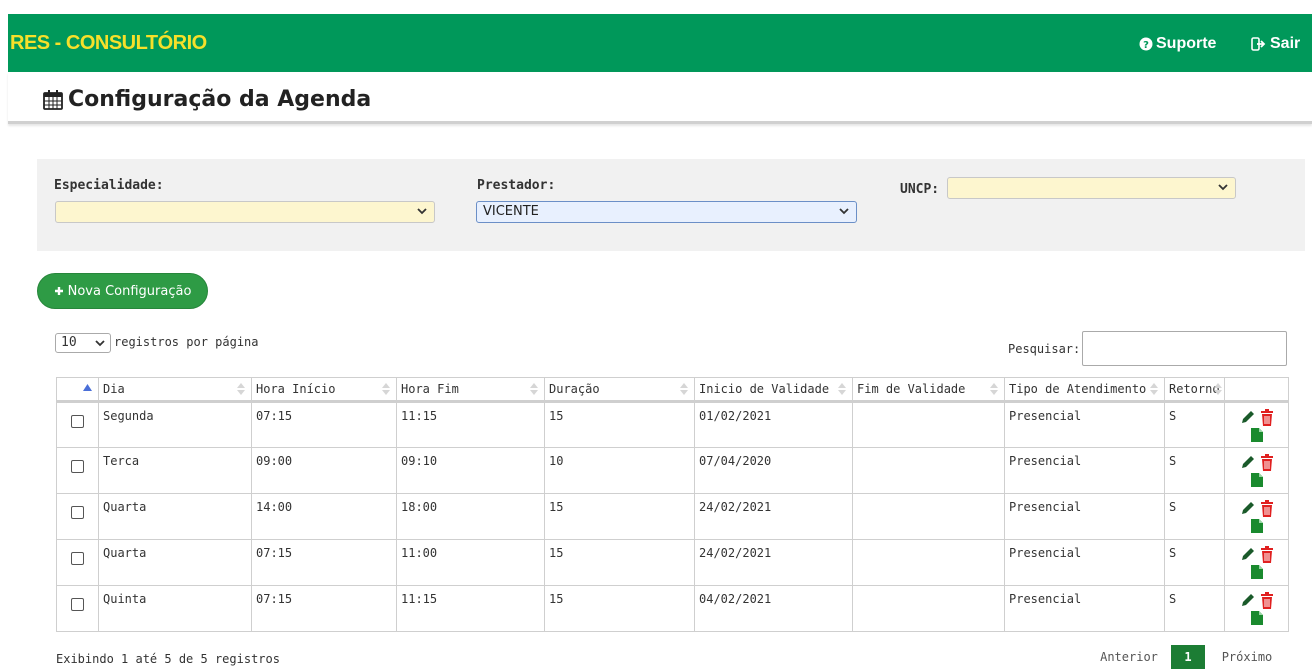 This screenshot has width=1312, height=669. I want to click on page-title-text: Configuração da Agenda, so click(220, 99).